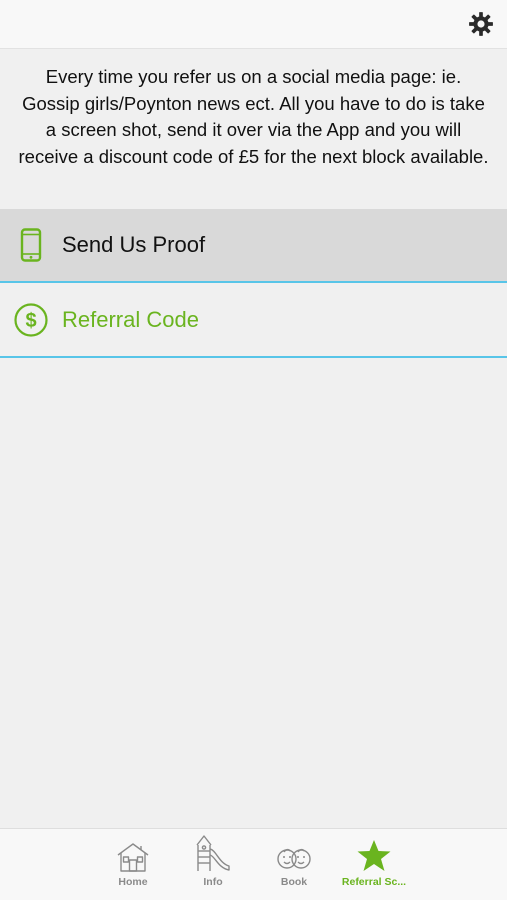 This screenshot has width=507, height=900. What do you see at coordinates (374, 852) in the screenshot?
I see `star-icon` at bounding box center [374, 852].